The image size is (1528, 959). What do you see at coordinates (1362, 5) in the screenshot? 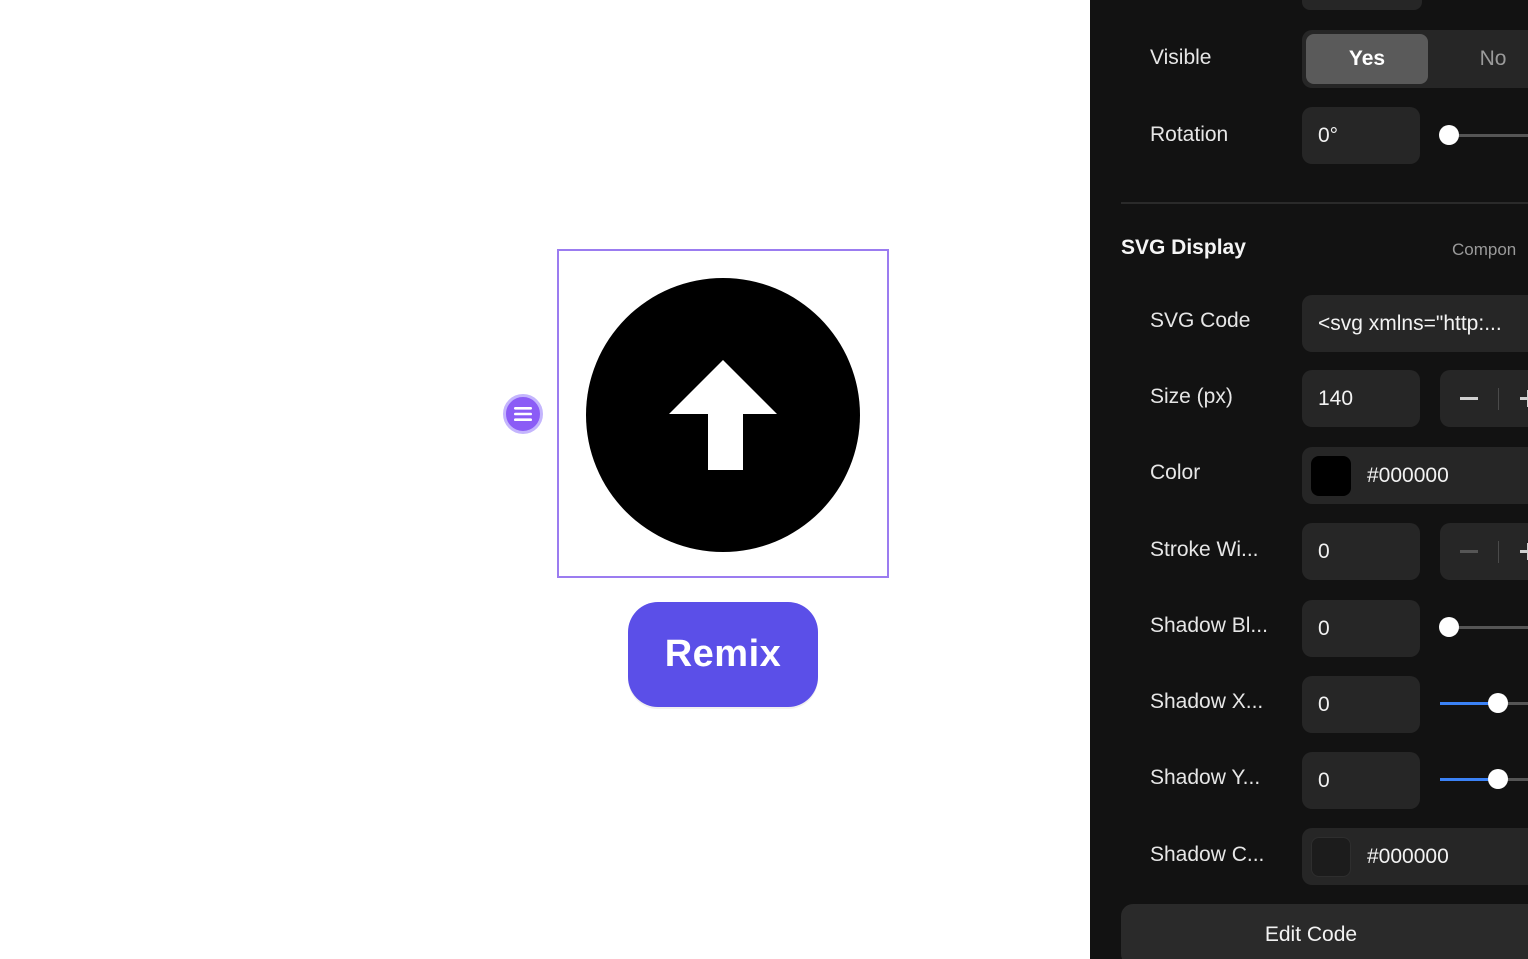
I see `previous-field-stub` at bounding box center [1362, 5].